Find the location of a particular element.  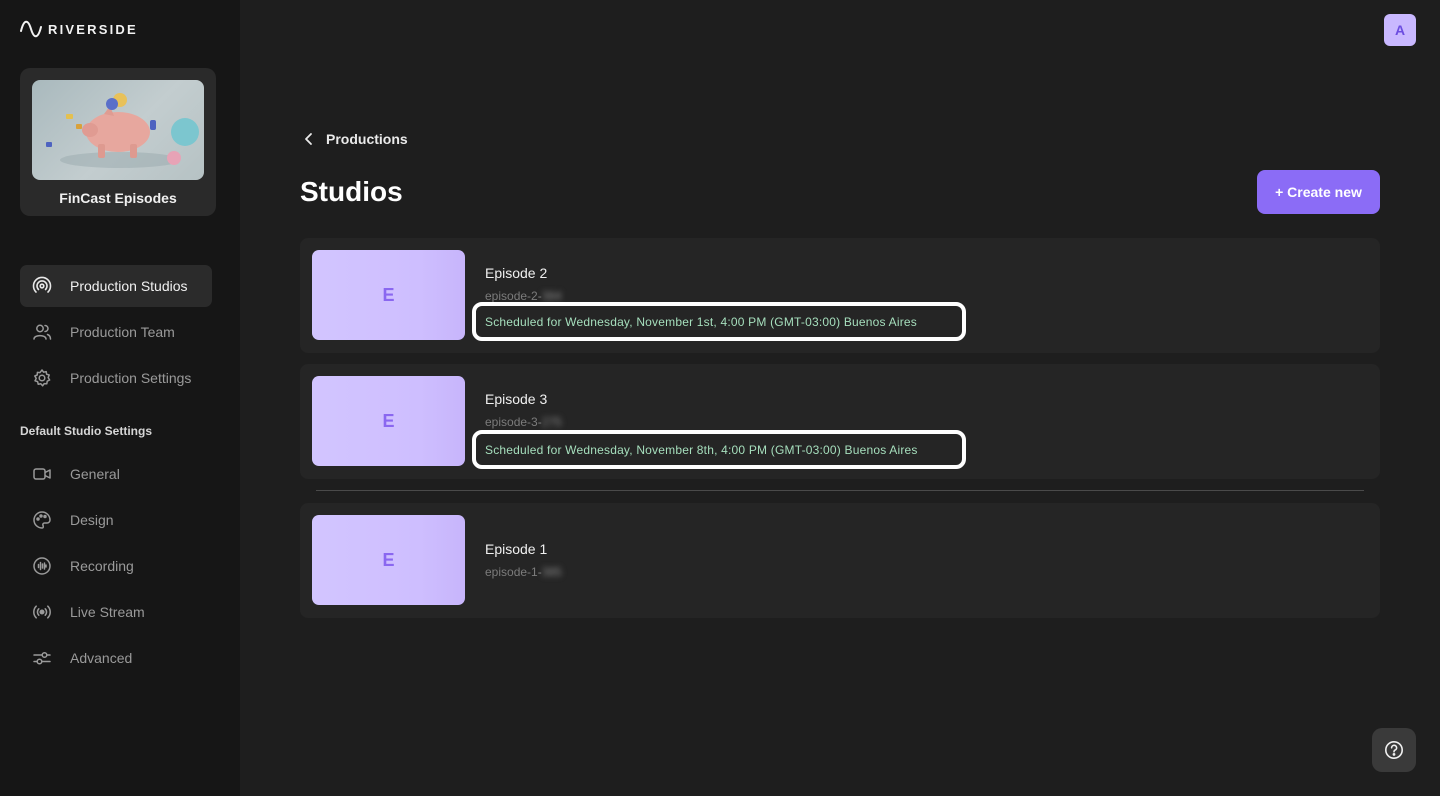

studio-slug: episode-1-385 is located at coordinates (523, 572).